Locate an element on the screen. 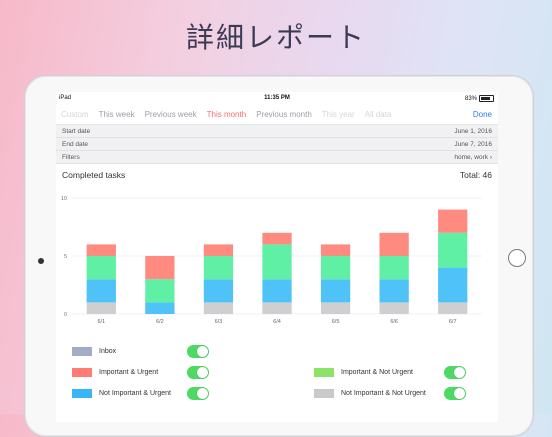 The width and height of the screenshot is (552, 437). important-not-urgent-toggle is located at coordinates (455, 372).